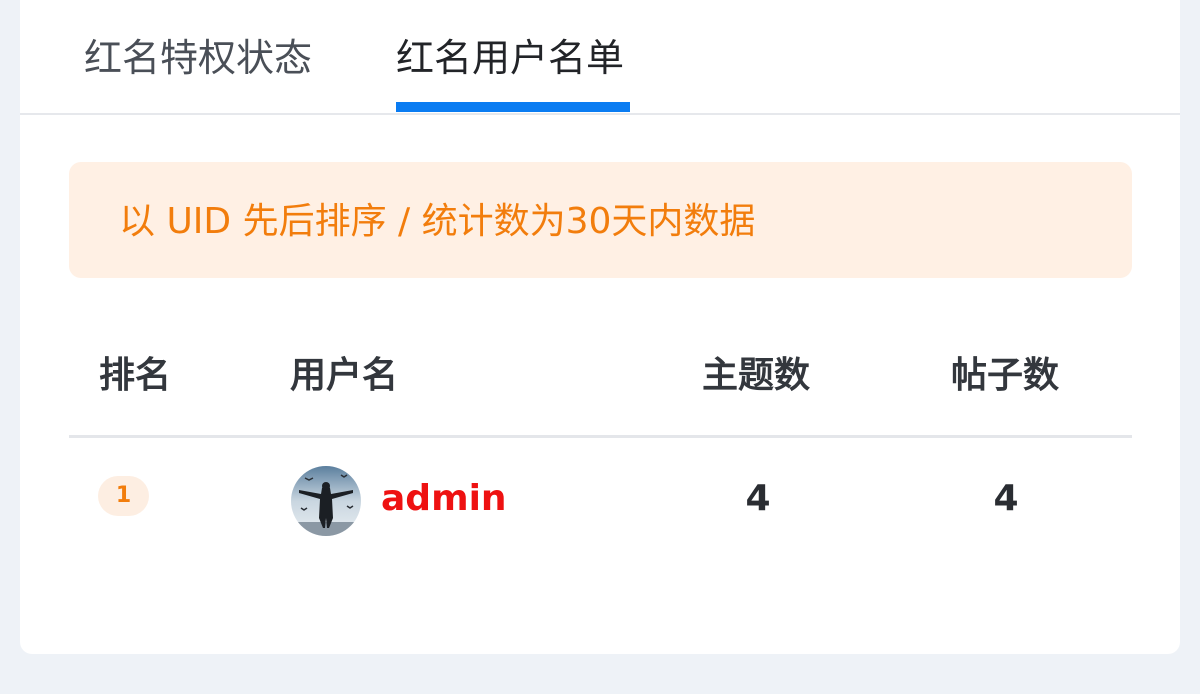 Image resolution: width=1200 pixels, height=694 pixels. Describe the element at coordinates (755, 375) in the screenshot. I see `header-topics: 主题数` at that location.